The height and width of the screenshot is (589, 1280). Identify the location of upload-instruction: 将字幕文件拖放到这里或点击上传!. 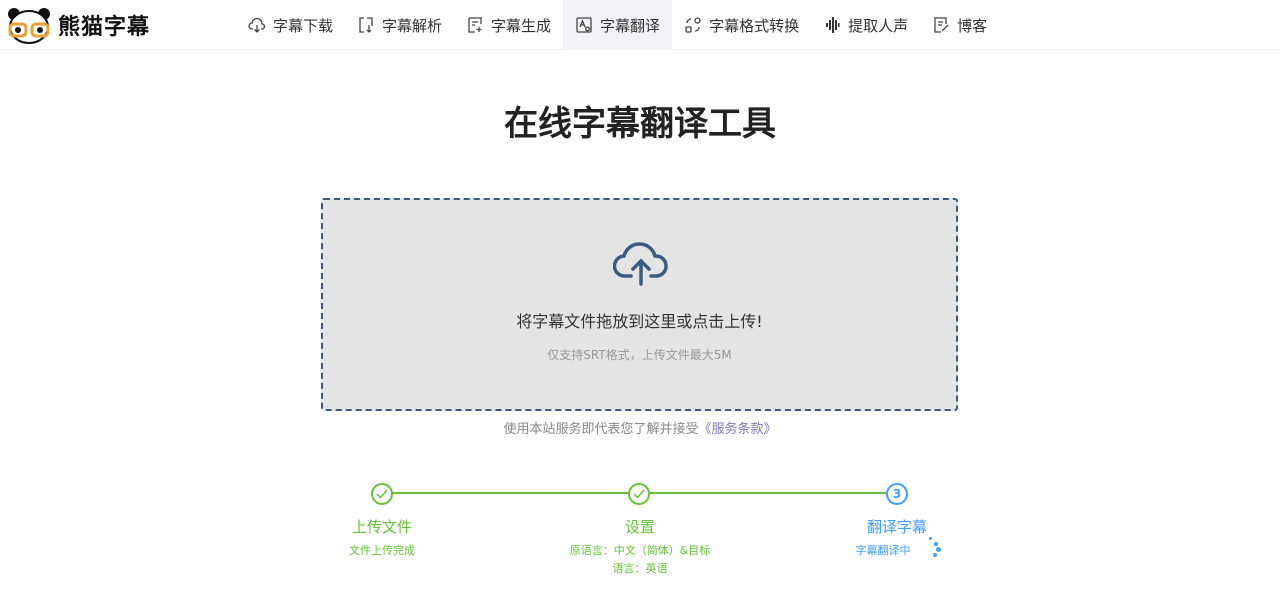
(639, 321).